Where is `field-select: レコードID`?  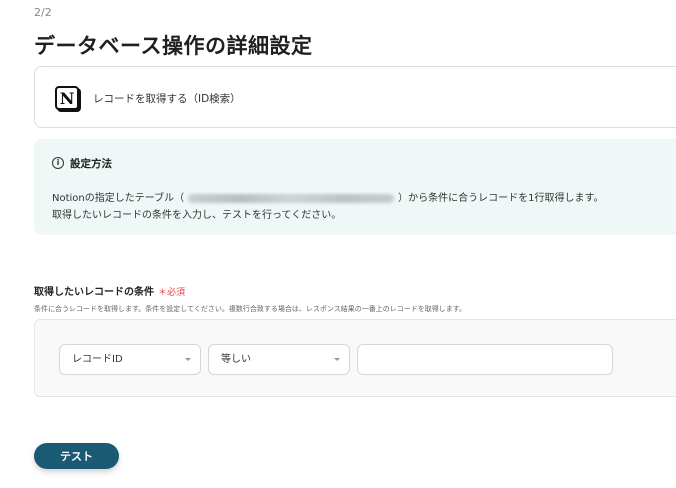
field-select: レコードID is located at coordinates (130, 359).